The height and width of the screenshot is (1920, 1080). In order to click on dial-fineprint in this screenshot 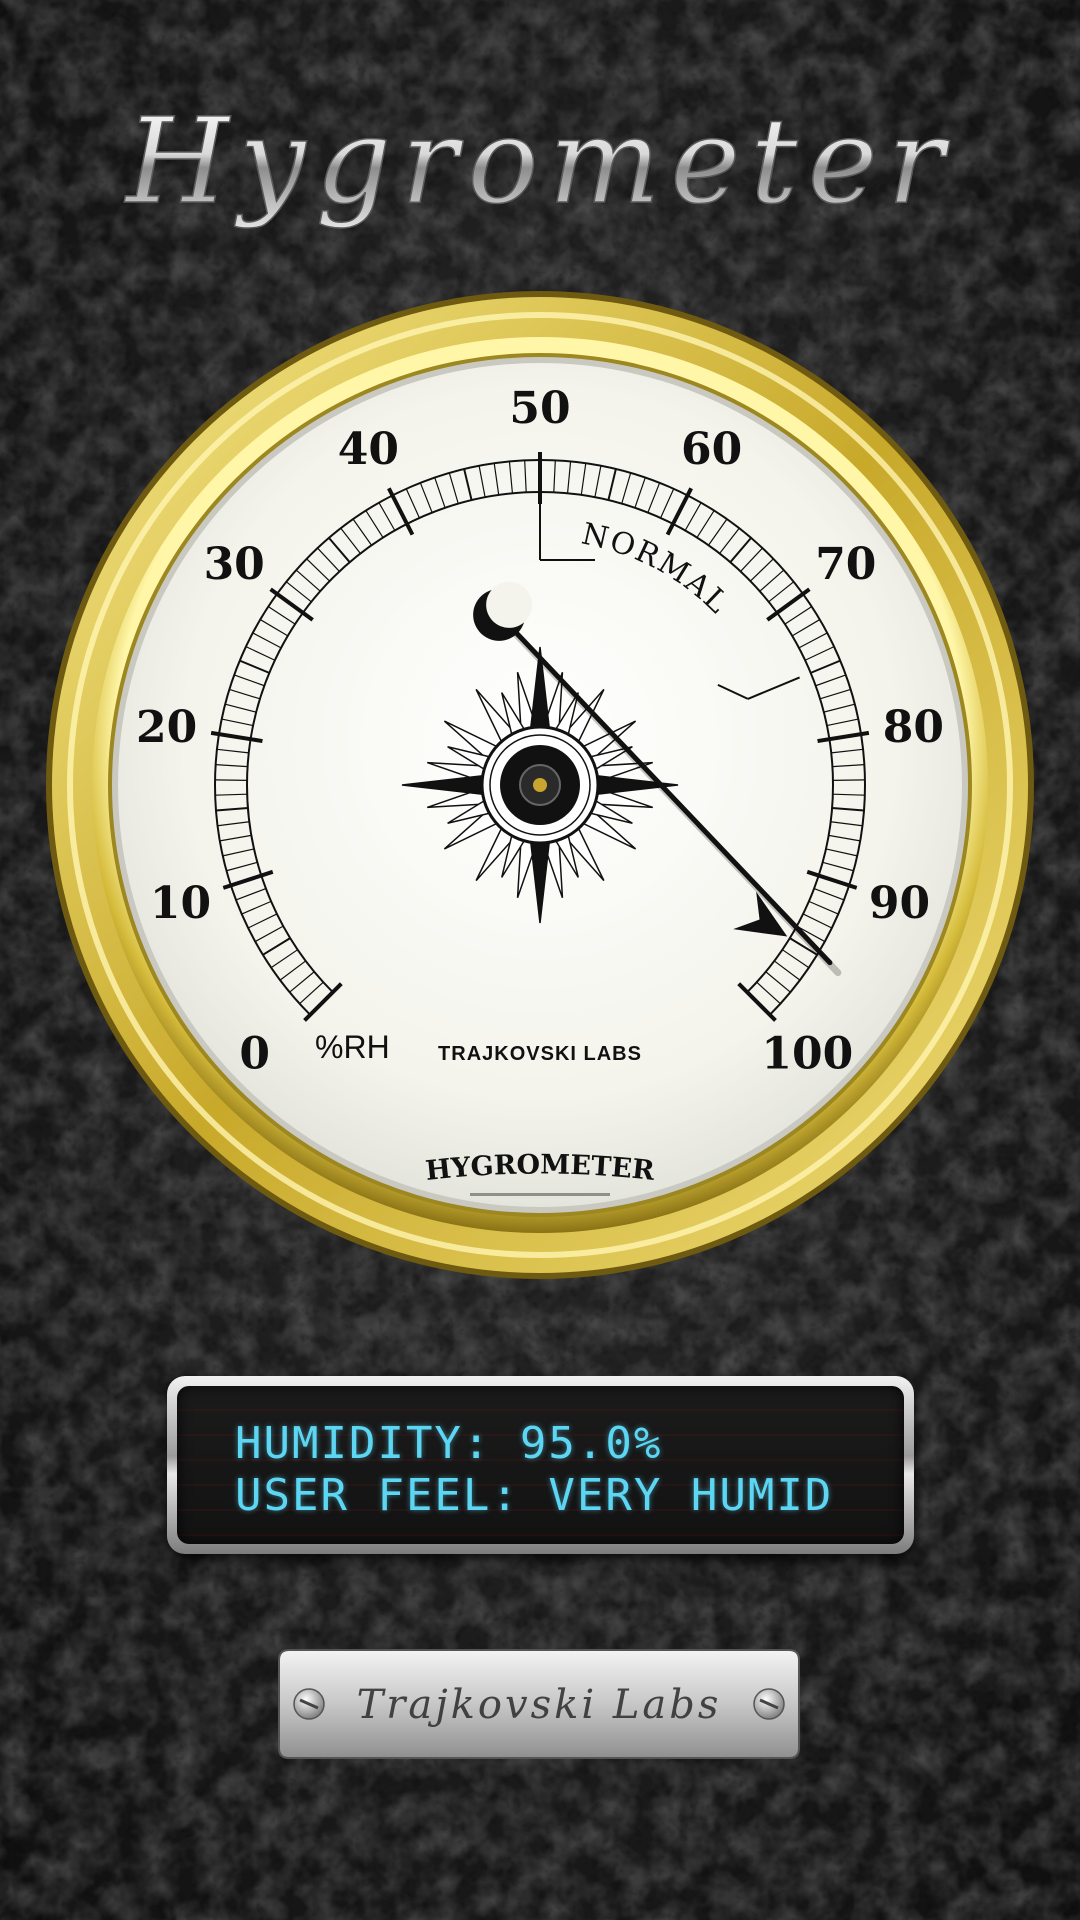, I will do `click(540, 1194)`.